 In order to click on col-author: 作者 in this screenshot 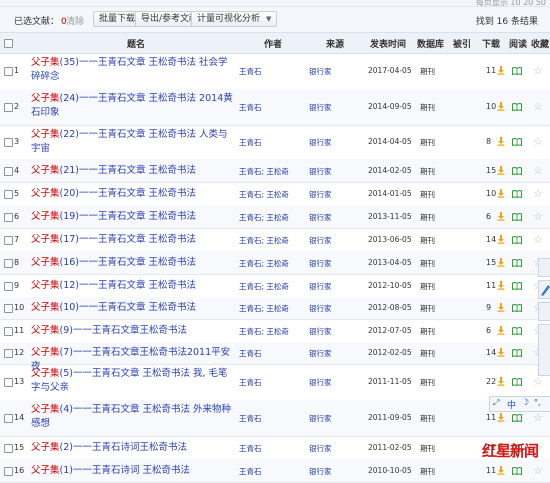, I will do `click(273, 43)`.